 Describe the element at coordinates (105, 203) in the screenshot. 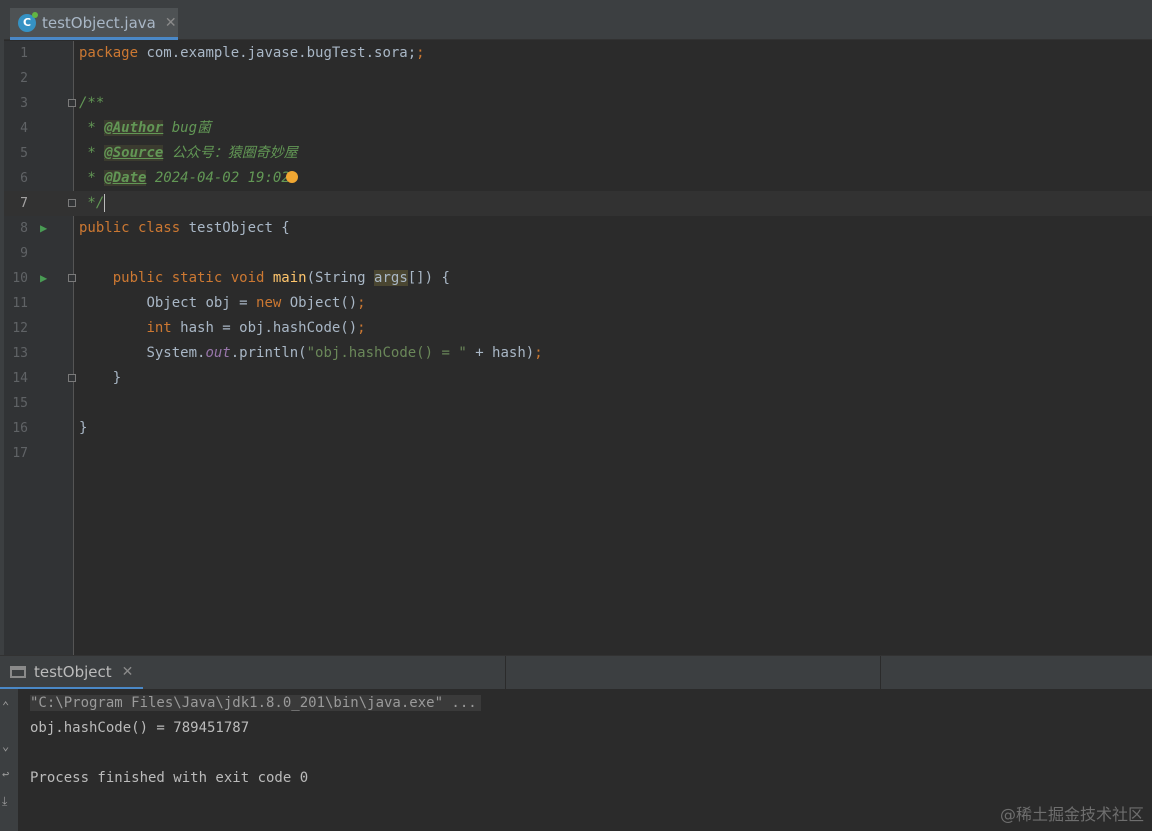

I see `text-caret` at that location.